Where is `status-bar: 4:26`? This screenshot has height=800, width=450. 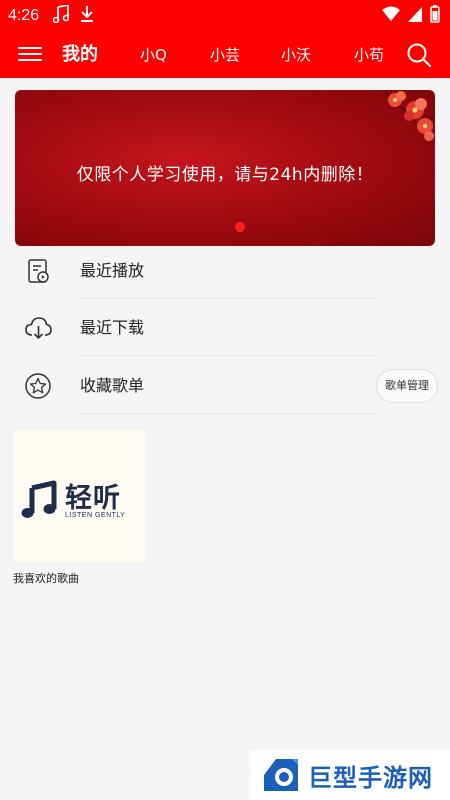
status-bar: 4:26 is located at coordinates (225, 16).